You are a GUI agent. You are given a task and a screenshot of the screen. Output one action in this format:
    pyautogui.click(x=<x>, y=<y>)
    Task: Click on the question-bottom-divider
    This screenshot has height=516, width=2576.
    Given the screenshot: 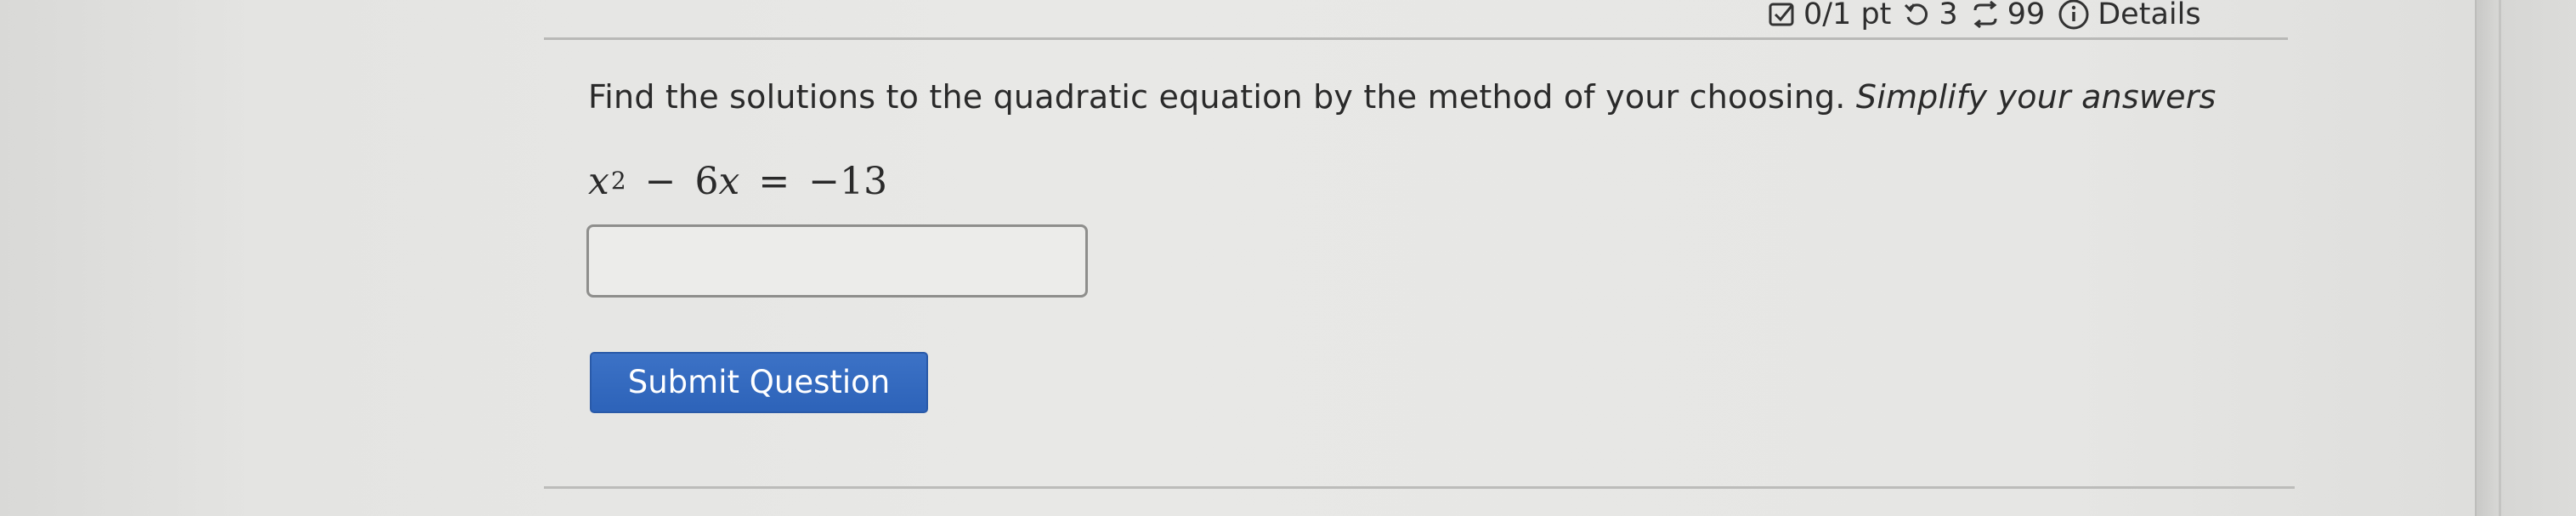 What is the action you would take?
    pyautogui.click(x=1419, y=488)
    